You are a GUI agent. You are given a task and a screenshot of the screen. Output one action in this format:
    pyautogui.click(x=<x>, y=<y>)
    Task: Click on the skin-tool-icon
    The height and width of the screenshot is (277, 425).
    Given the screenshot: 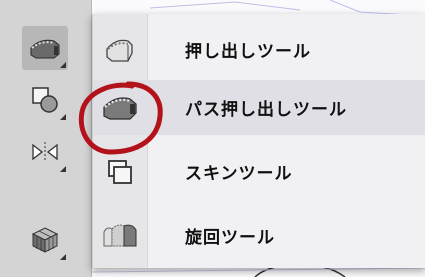 What is the action you would take?
    pyautogui.click(x=120, y=171)
    